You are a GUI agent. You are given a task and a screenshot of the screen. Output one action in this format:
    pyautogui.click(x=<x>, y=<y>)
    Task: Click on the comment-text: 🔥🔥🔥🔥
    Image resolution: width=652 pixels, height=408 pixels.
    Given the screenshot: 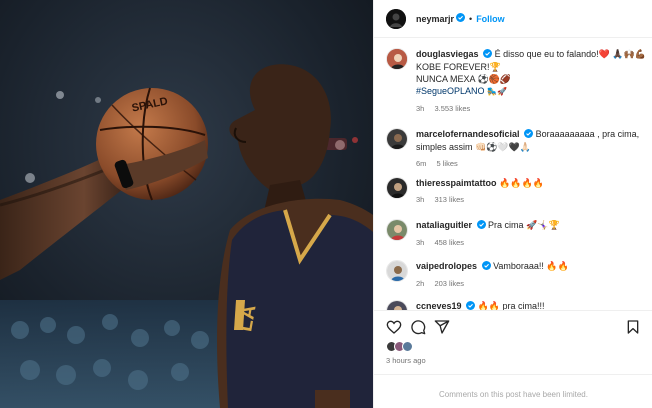 What is the action you would take?
    pyautogui.click(x=521, y=183)
    